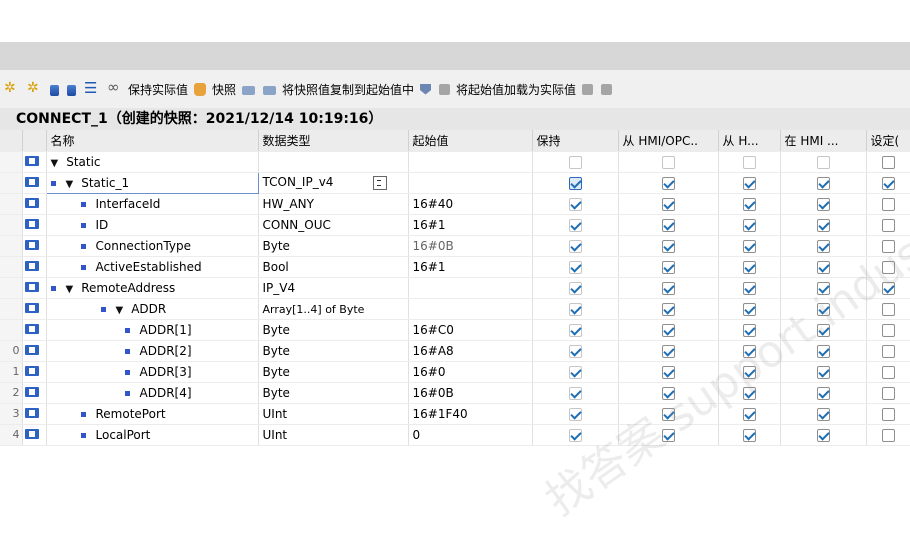  I want to click on table-row: 2 ADDR[4] Byte 16#0B, so click(455, 393).